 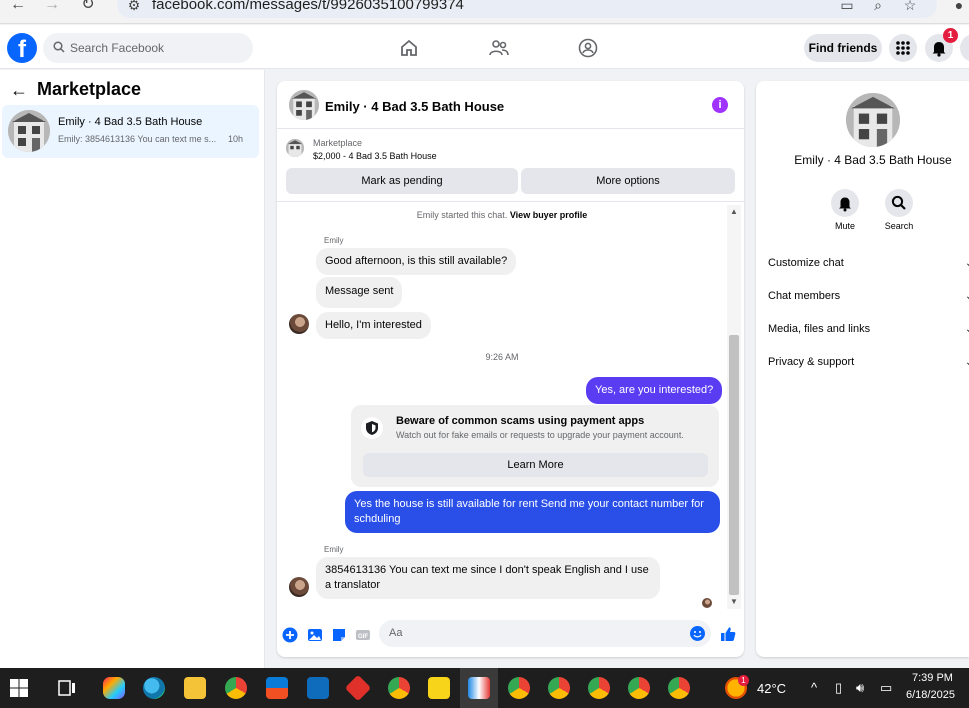 I want to click on incoming-message: Hello, I'm interested, so click(x=373, y=325).